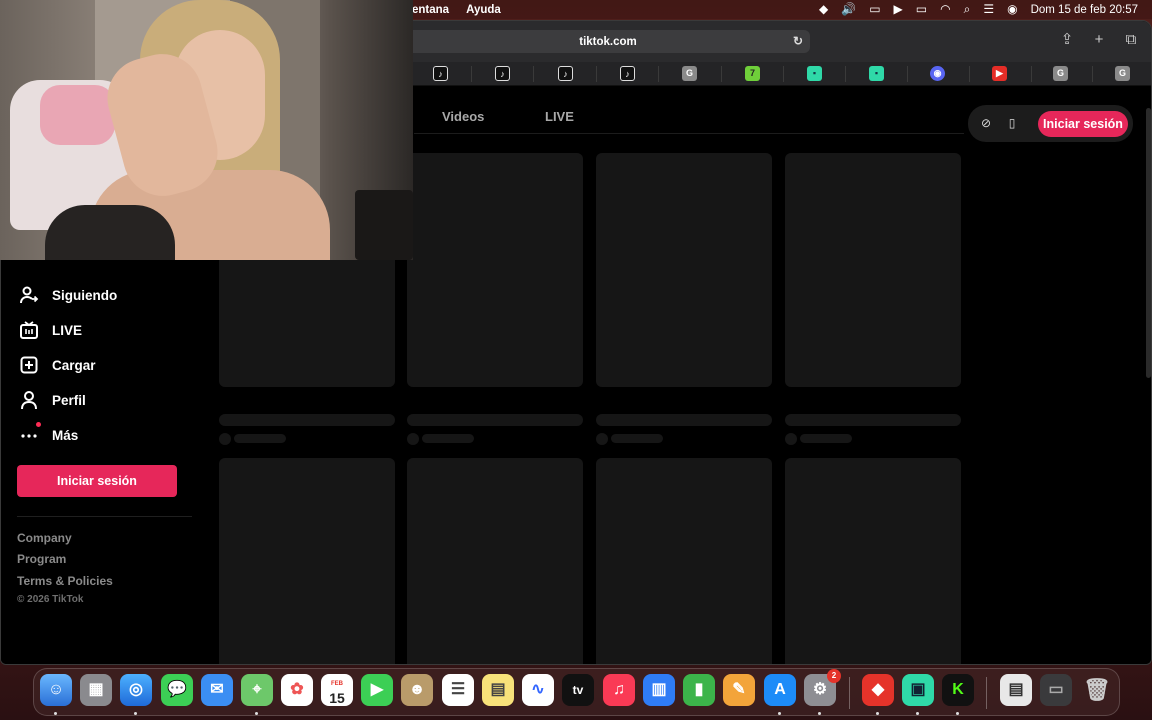 Image resolution: width=1152 pixels, height=720 pixels. What do you see at coordinates (699, 690) in the screenshot?
I see `numbers-icon: ▮` at bounding box center [699, 690].